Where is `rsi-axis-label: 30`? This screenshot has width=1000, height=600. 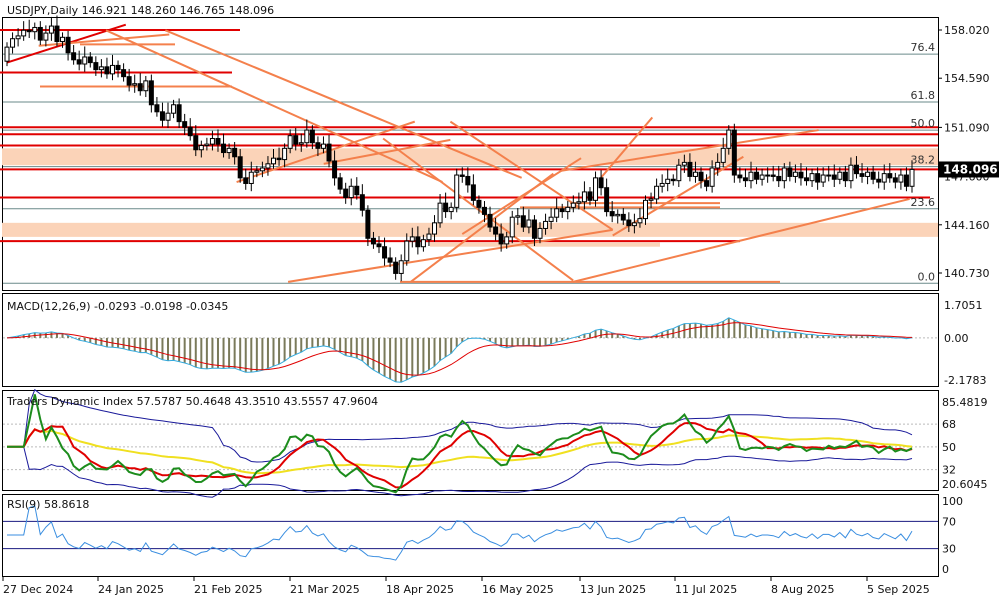
rsi-axis-label: 30 is located at coordinates (949, 549).